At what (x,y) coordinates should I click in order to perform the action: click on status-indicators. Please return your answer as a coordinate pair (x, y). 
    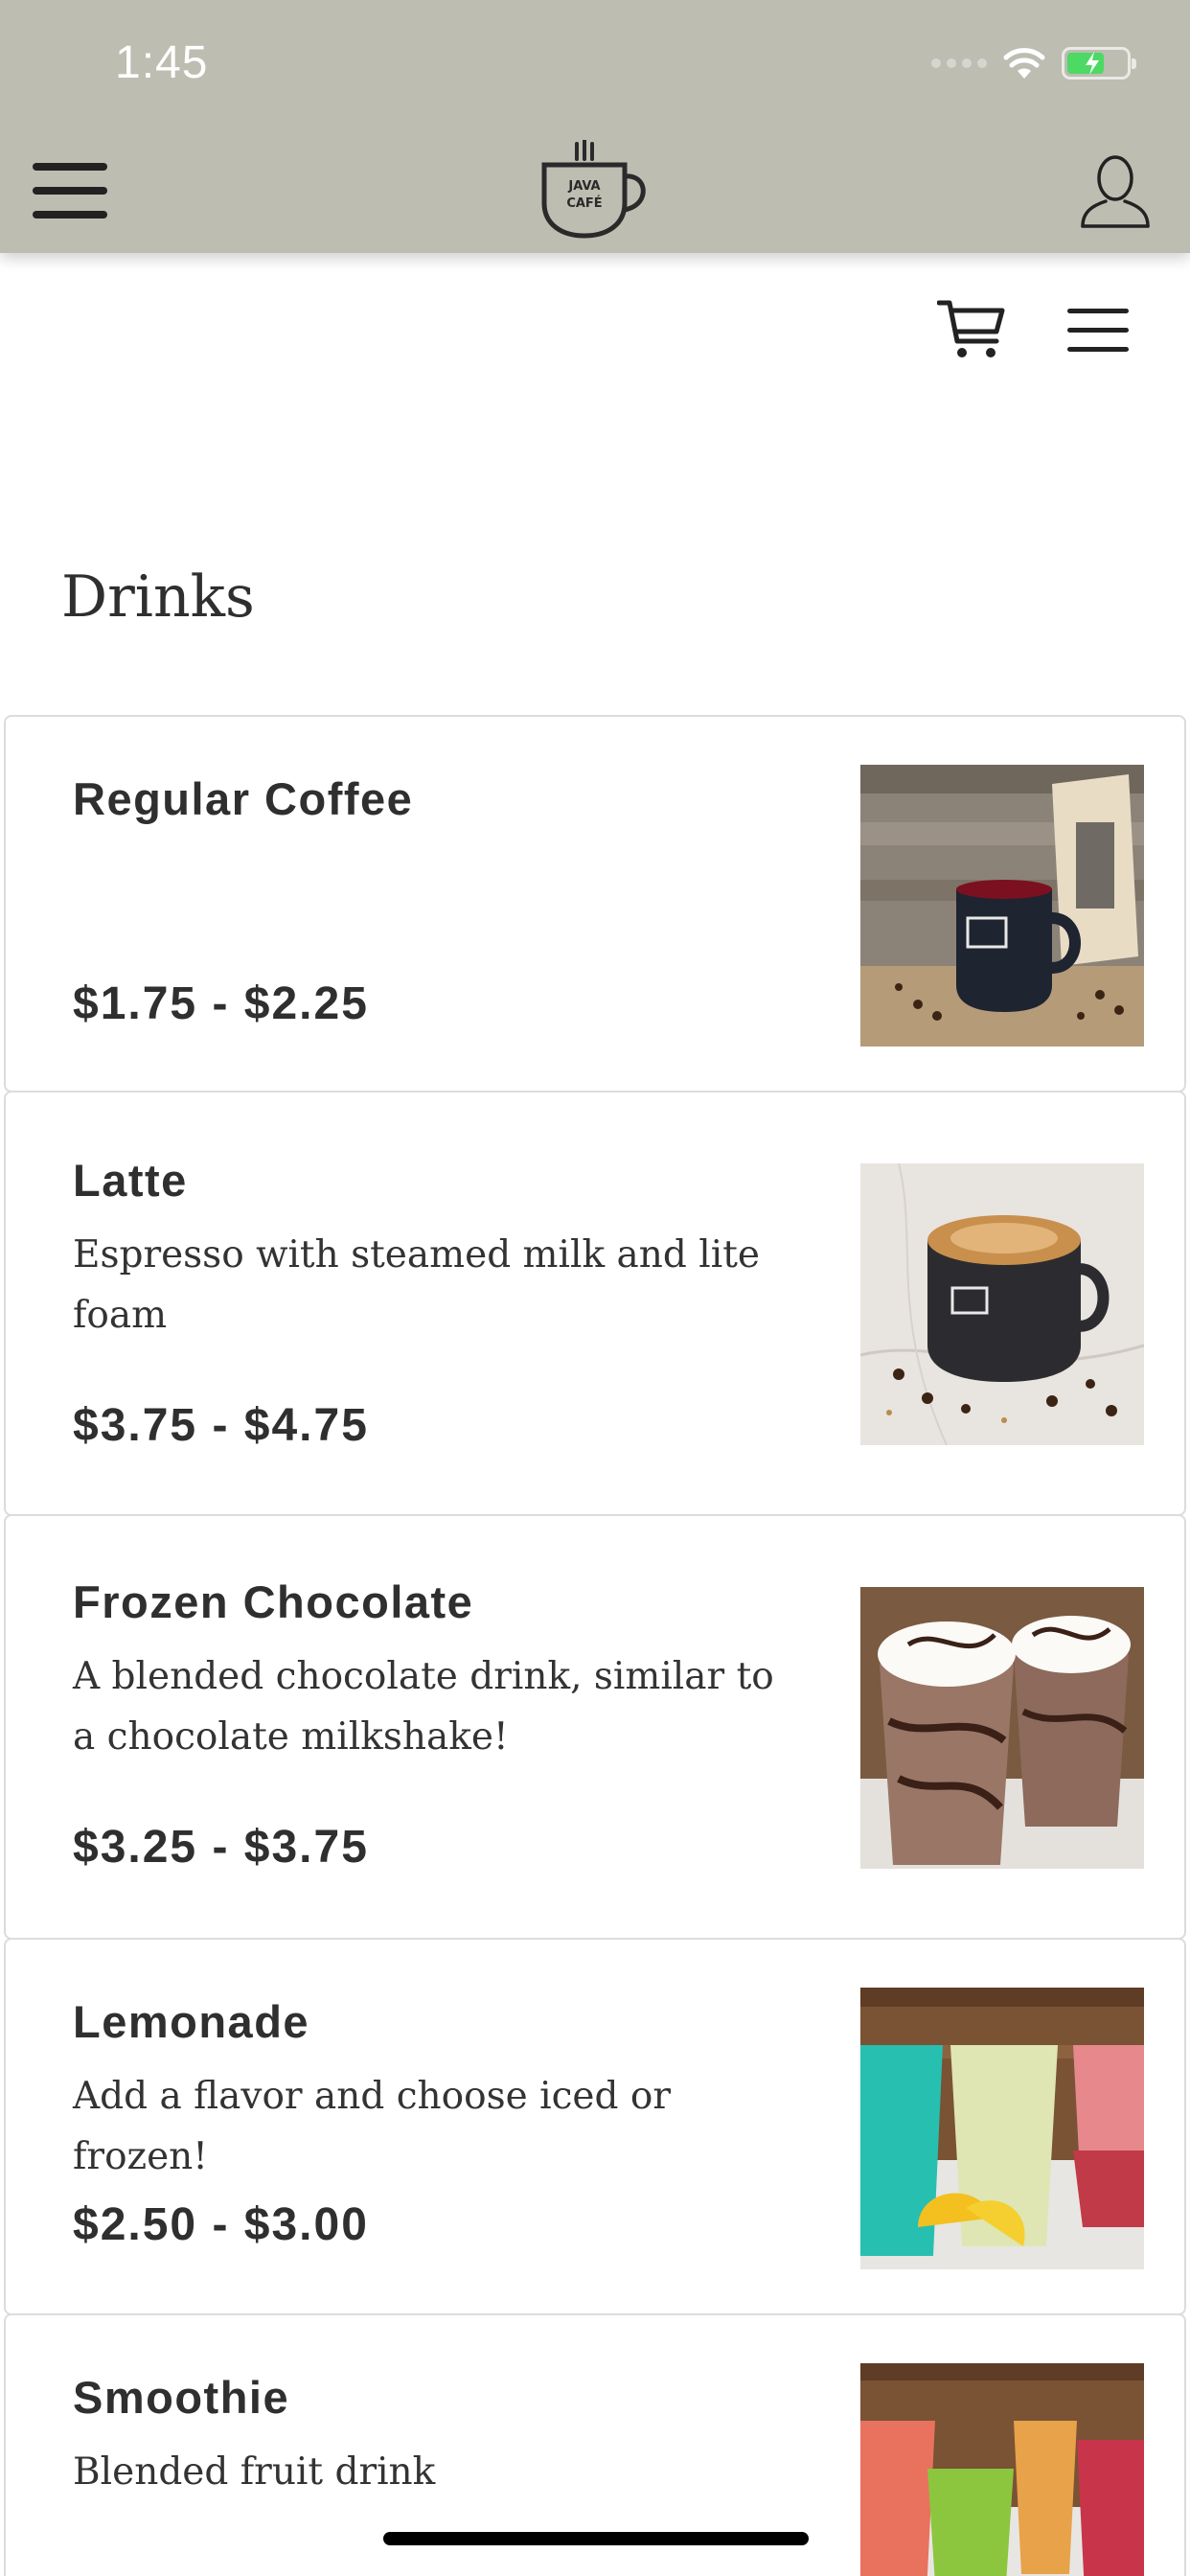
    Looking at the image, I should click on (1034, 63).